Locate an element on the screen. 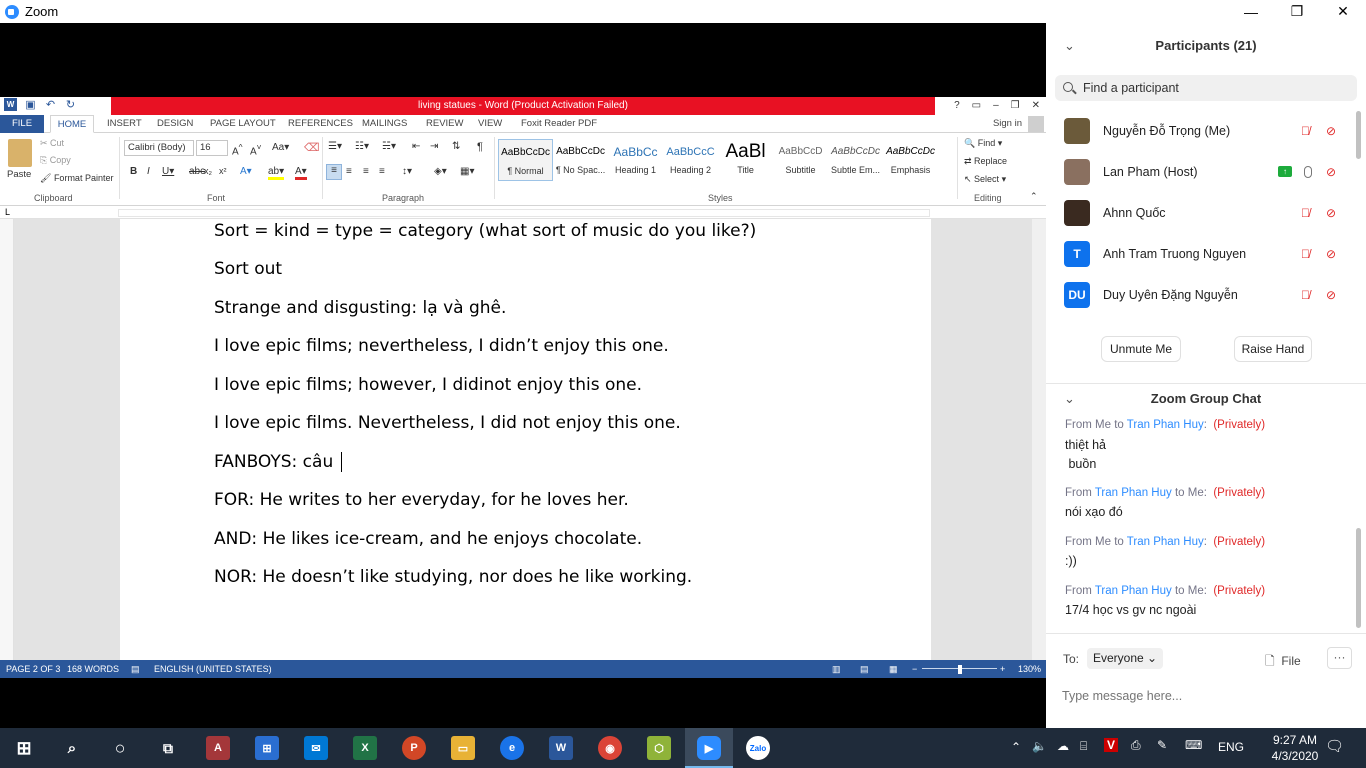 Image resolution: width=1366 pixels, height=768 pixels. paste-icon is located at coordinates (20, 153).